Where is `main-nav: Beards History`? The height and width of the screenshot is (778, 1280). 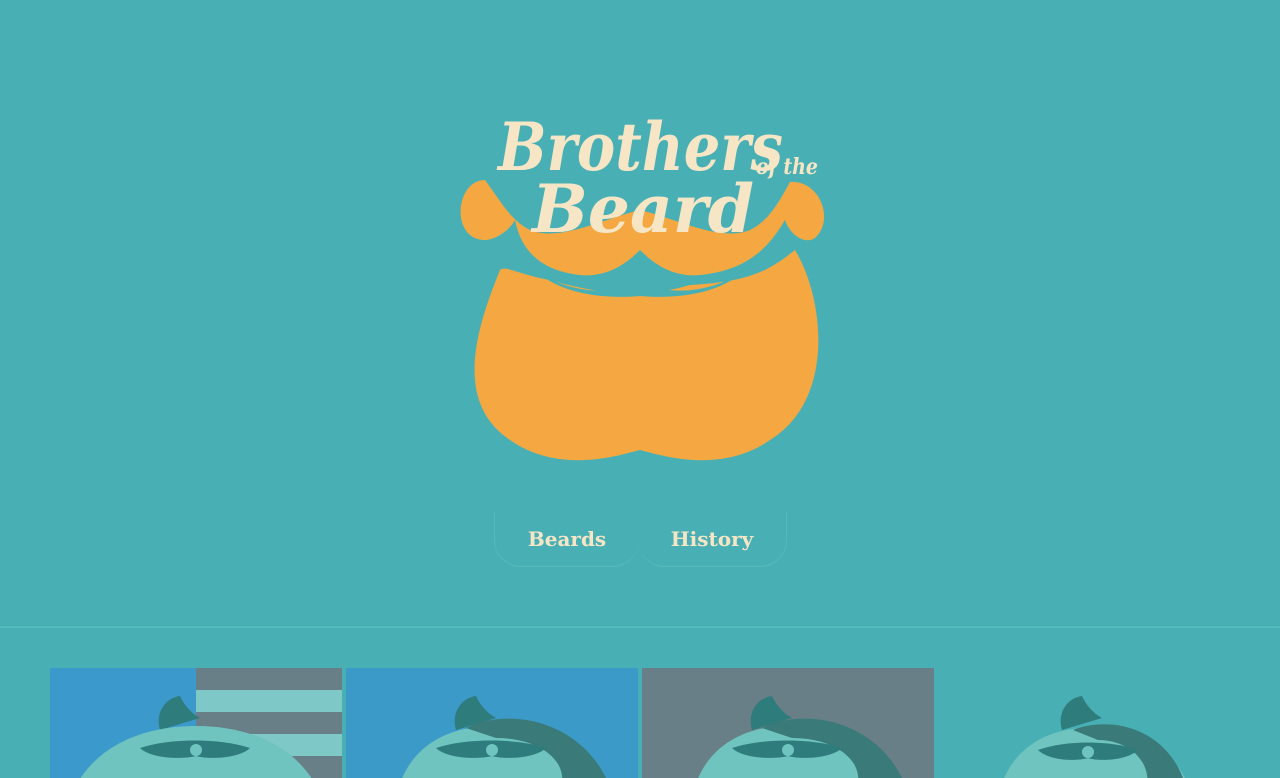
main-nav: Beards History is located at coordinates (640, 539).